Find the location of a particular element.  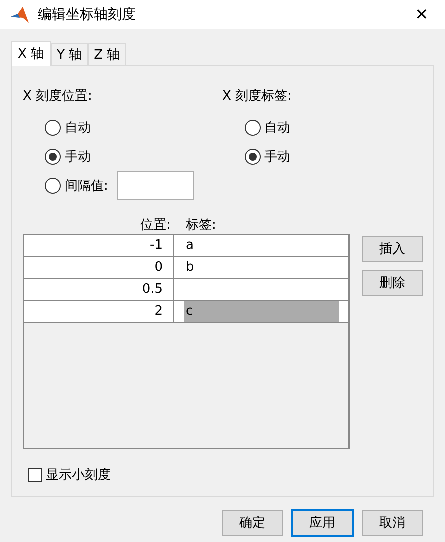

app-logo-icon is located at coordinates (20, 15).